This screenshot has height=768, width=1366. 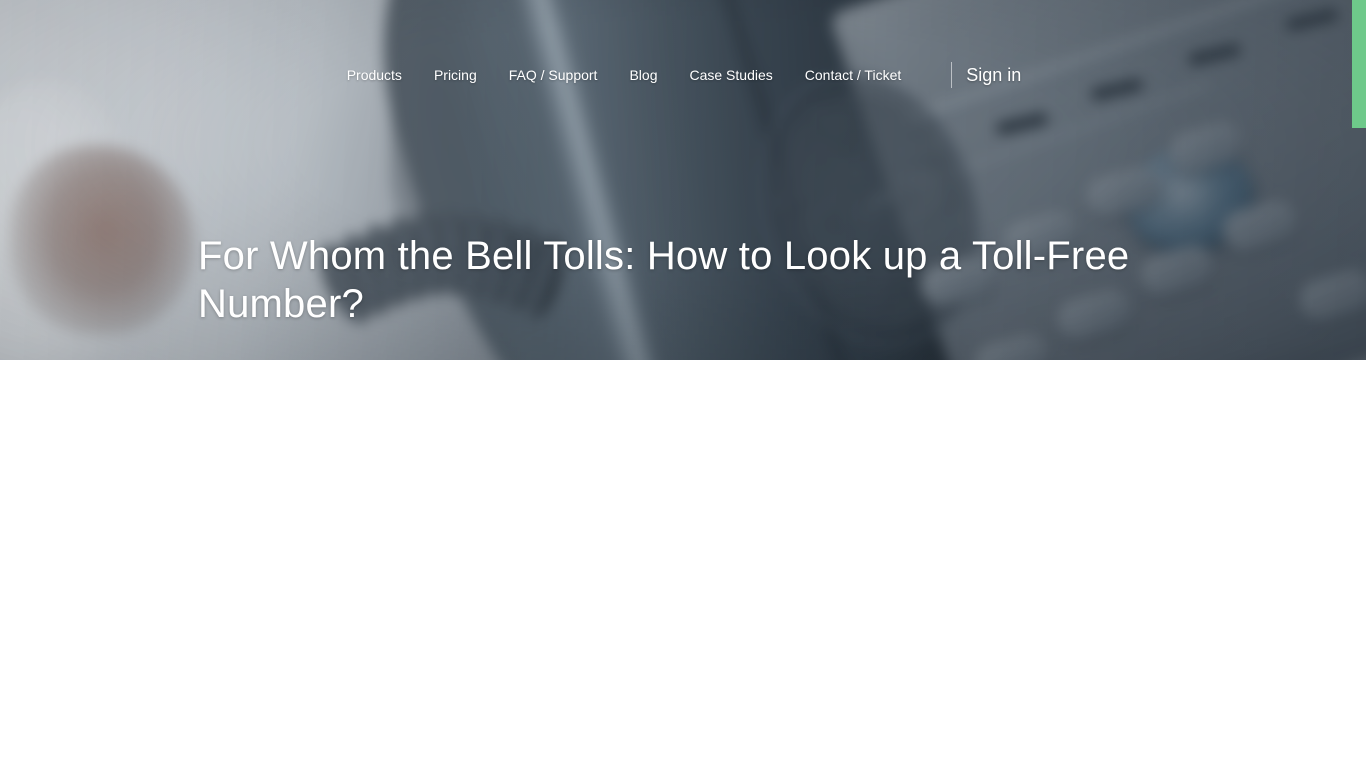 What do you see at coordinates (643, 75) in the screenshot?
I see `nav-item-blog: Blog` at bounding box center [643, 75].